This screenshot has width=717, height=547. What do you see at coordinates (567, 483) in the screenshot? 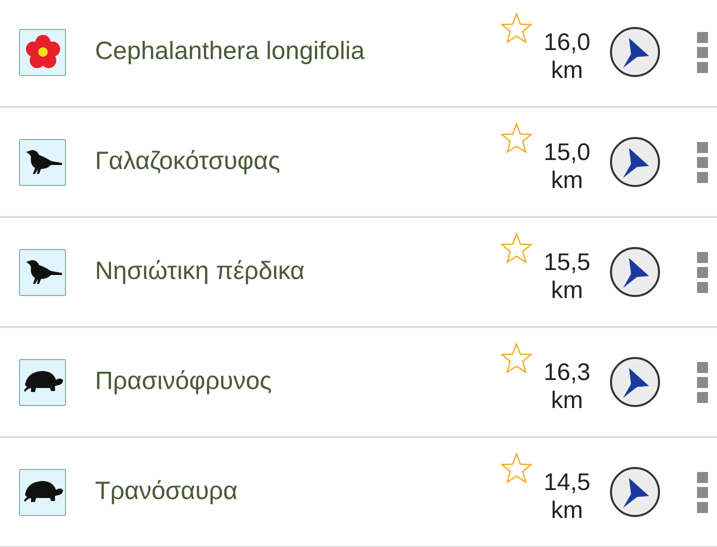
I see `distance-value: 14,5` at bounding box center [567, 483].